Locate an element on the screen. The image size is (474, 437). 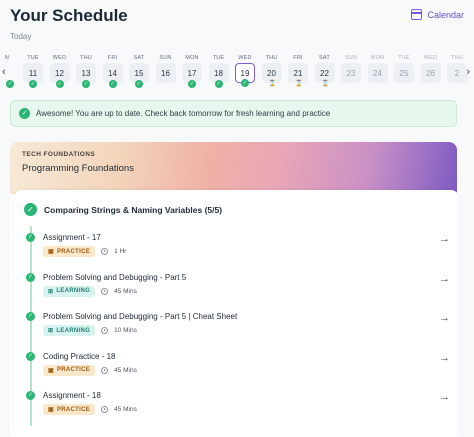
day-cell: THU 2 is located at coordinates (457, 68).